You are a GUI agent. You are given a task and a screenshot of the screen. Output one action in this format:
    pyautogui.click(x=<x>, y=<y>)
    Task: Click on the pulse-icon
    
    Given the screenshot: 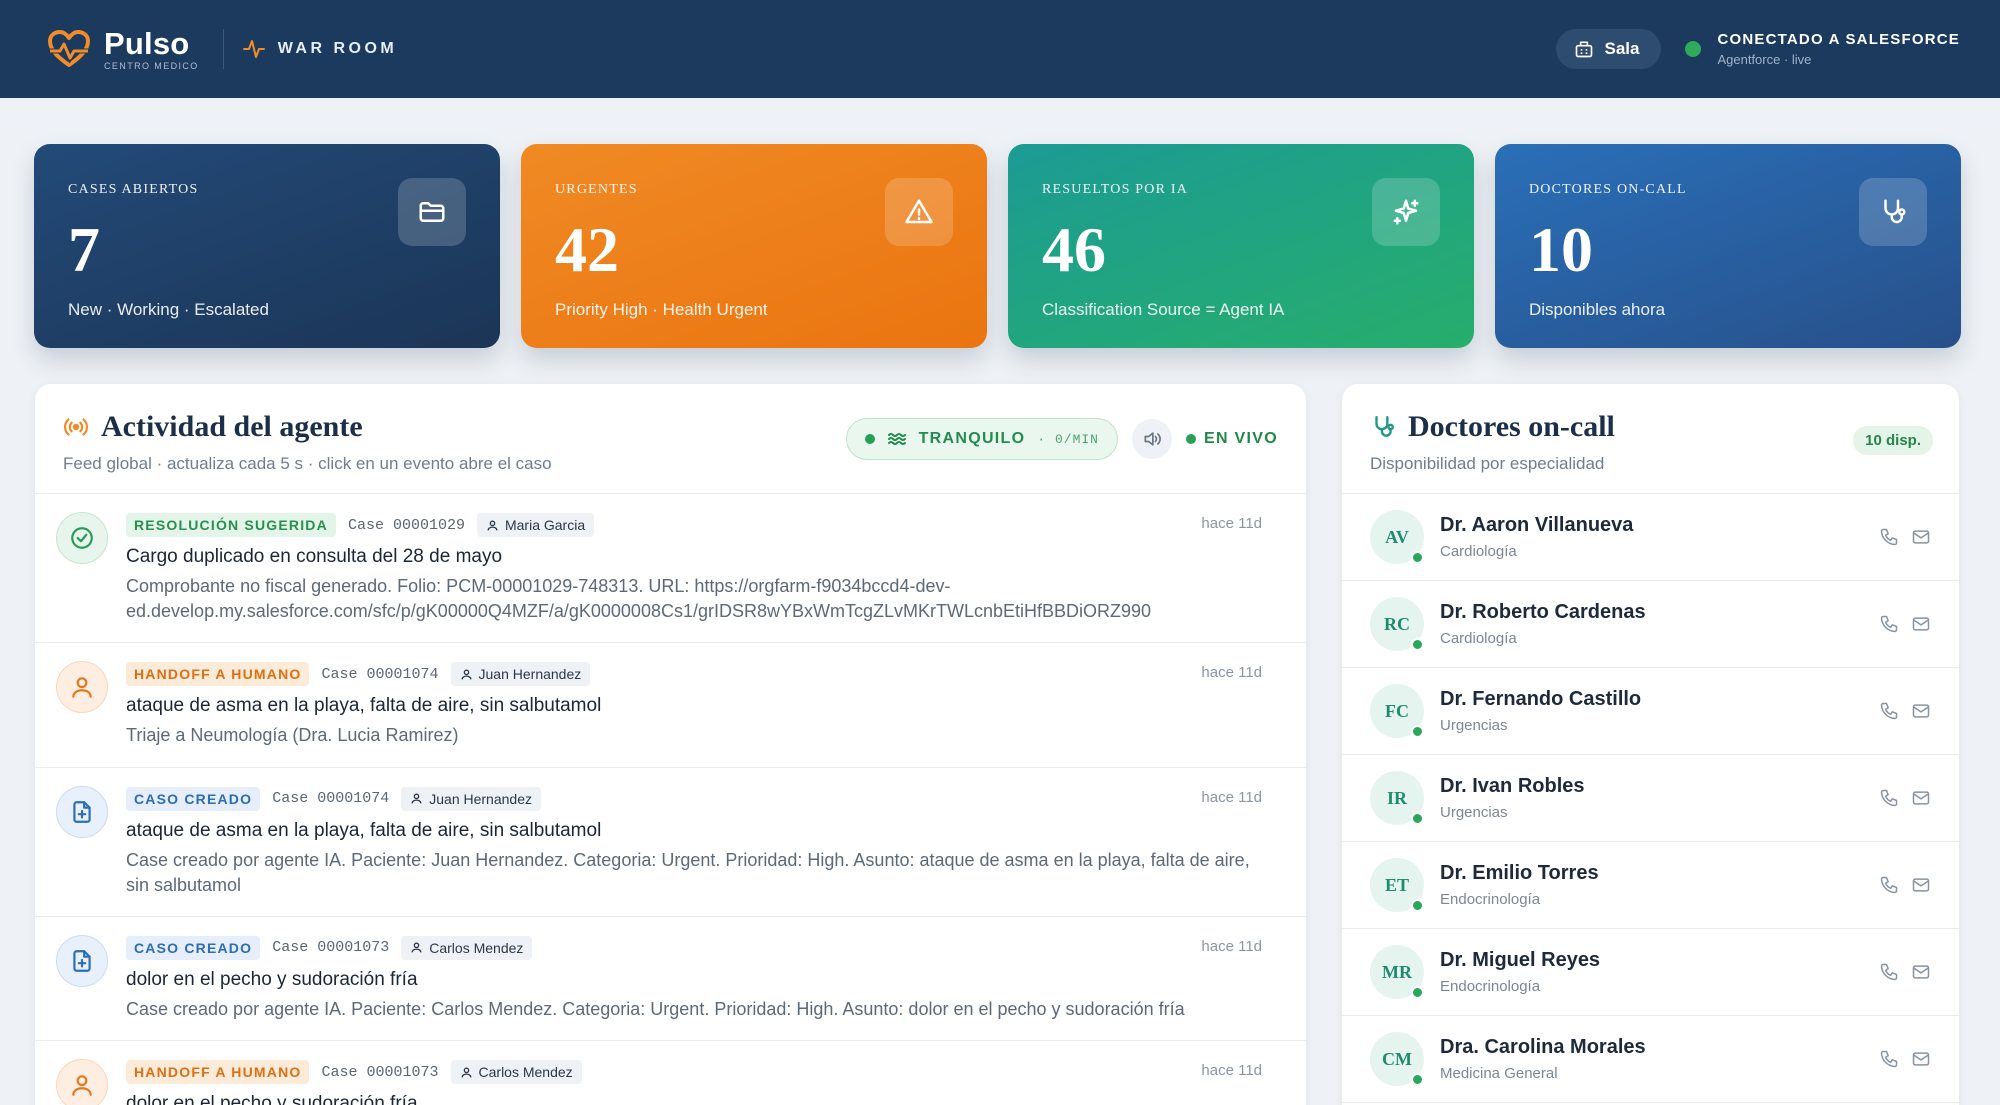 What is the action you would take?
    pyautogui.click(x=253, y=49)
    